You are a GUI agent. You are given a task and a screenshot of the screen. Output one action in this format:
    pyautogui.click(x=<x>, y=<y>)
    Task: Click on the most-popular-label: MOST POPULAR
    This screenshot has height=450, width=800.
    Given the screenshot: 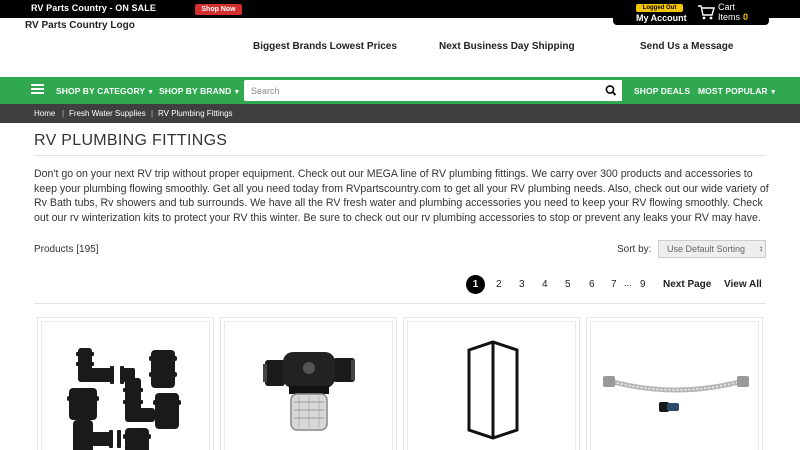 What is the action you would take?
    pyautogui.click(x=733, y=91)
    